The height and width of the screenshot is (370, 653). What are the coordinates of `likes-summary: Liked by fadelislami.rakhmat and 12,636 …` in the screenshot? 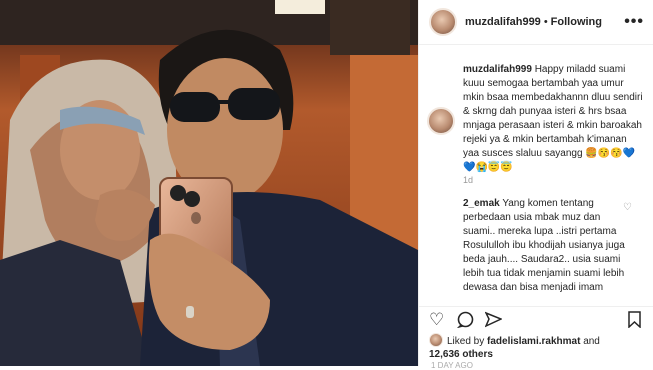 It's located at (539, 347).